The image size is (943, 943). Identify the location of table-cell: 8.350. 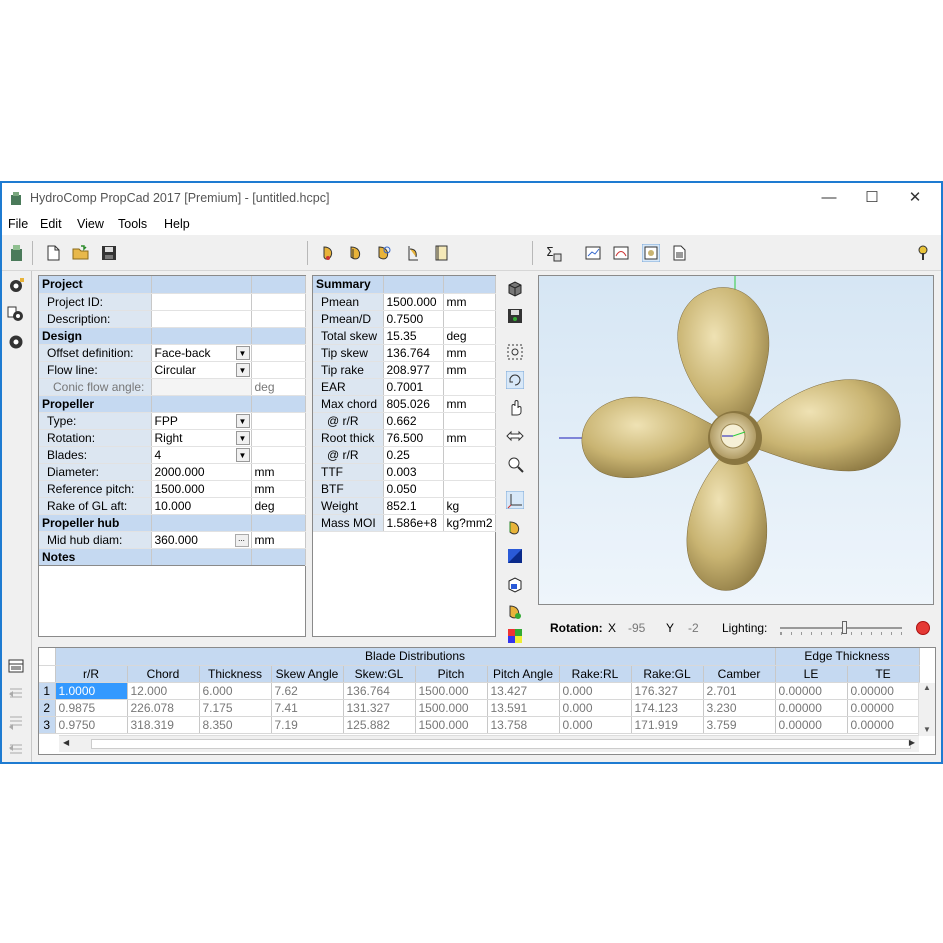
(235, 725).